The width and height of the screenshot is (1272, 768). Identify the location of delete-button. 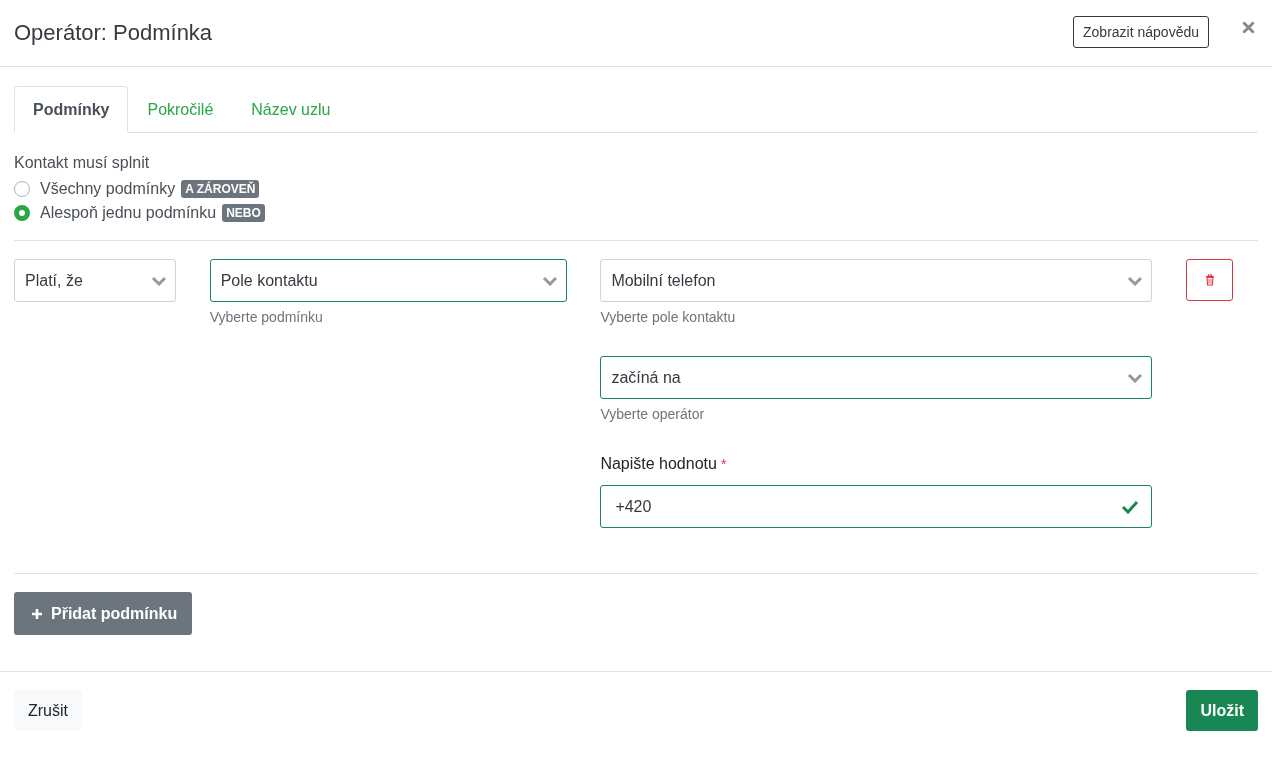
(1210, 280).